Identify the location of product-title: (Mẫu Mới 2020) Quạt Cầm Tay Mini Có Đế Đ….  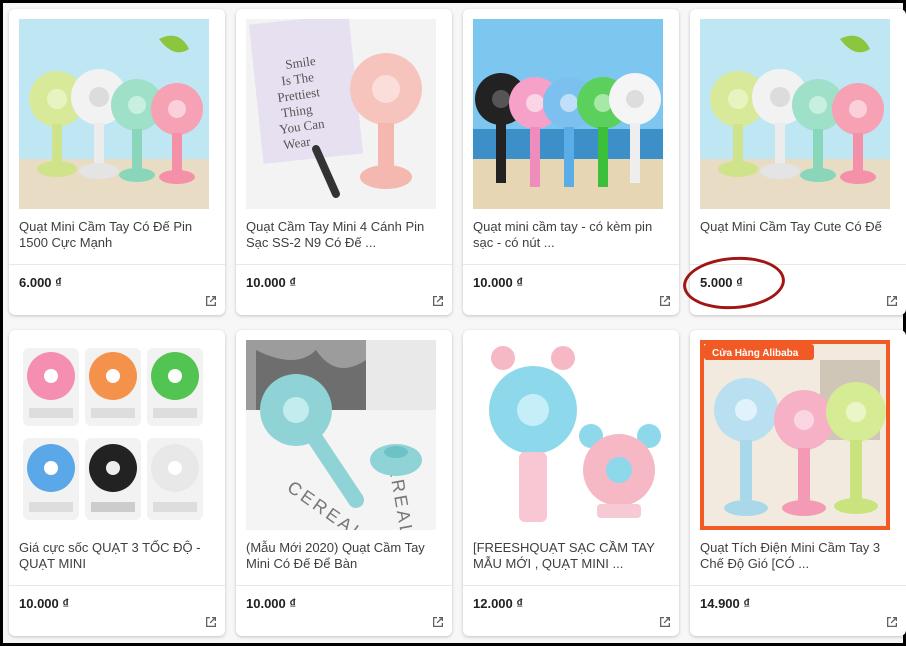
(344, 560).